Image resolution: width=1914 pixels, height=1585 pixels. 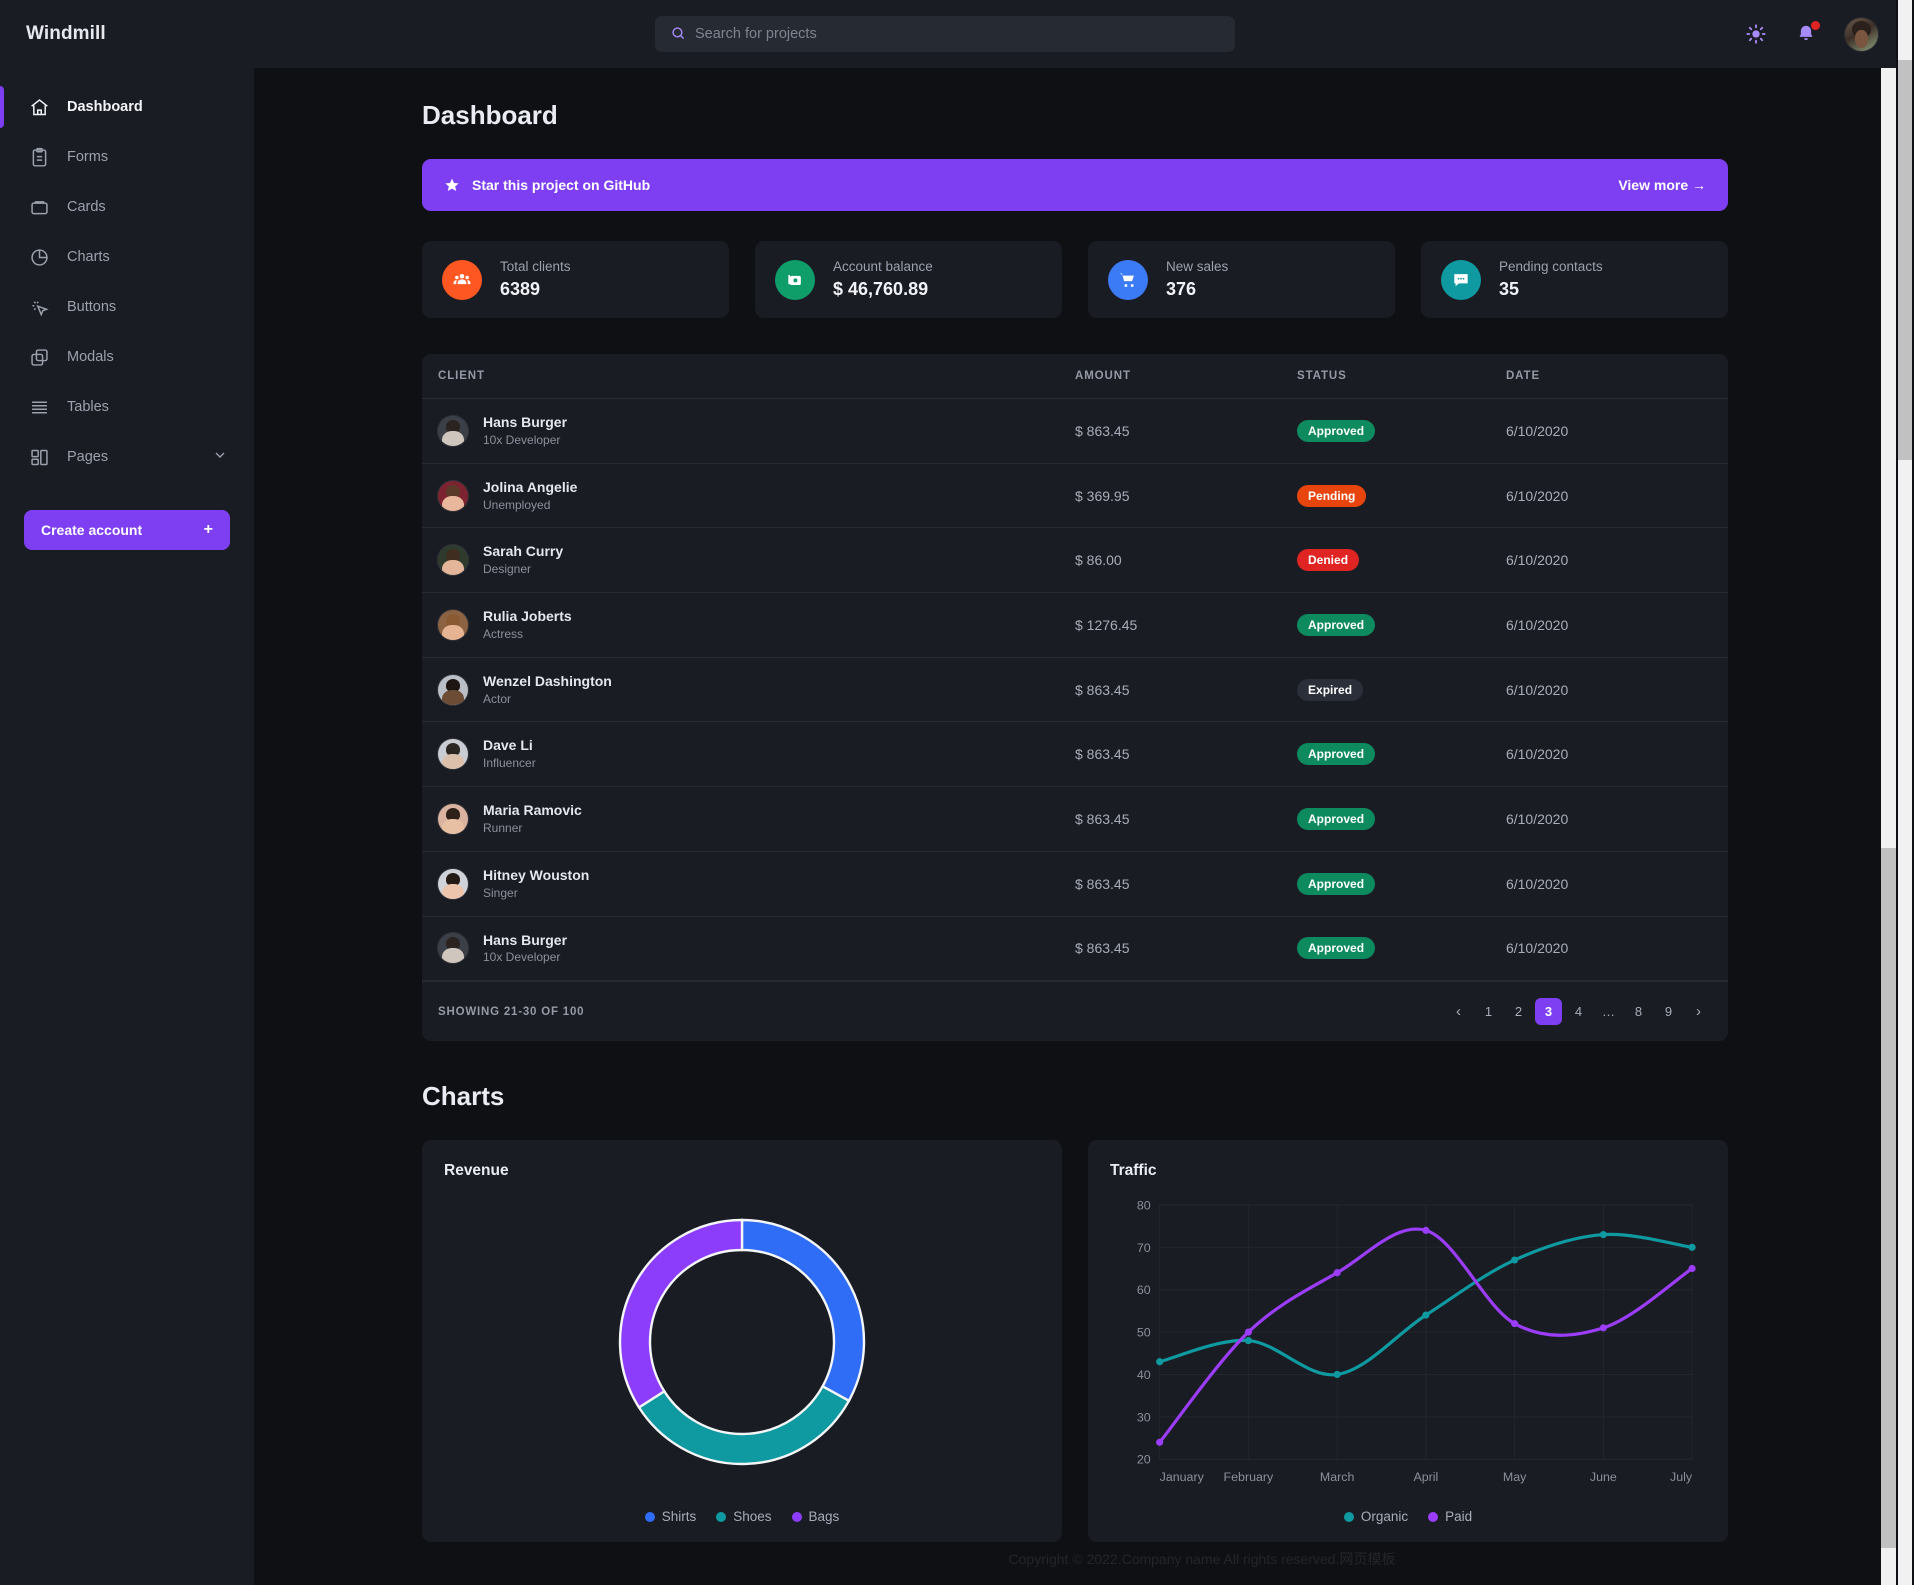 What do you see at coordinates (1662, 185) in the screenshot?
I see `banner-view-more-link: View more →` at bounding box center [1662, 185].